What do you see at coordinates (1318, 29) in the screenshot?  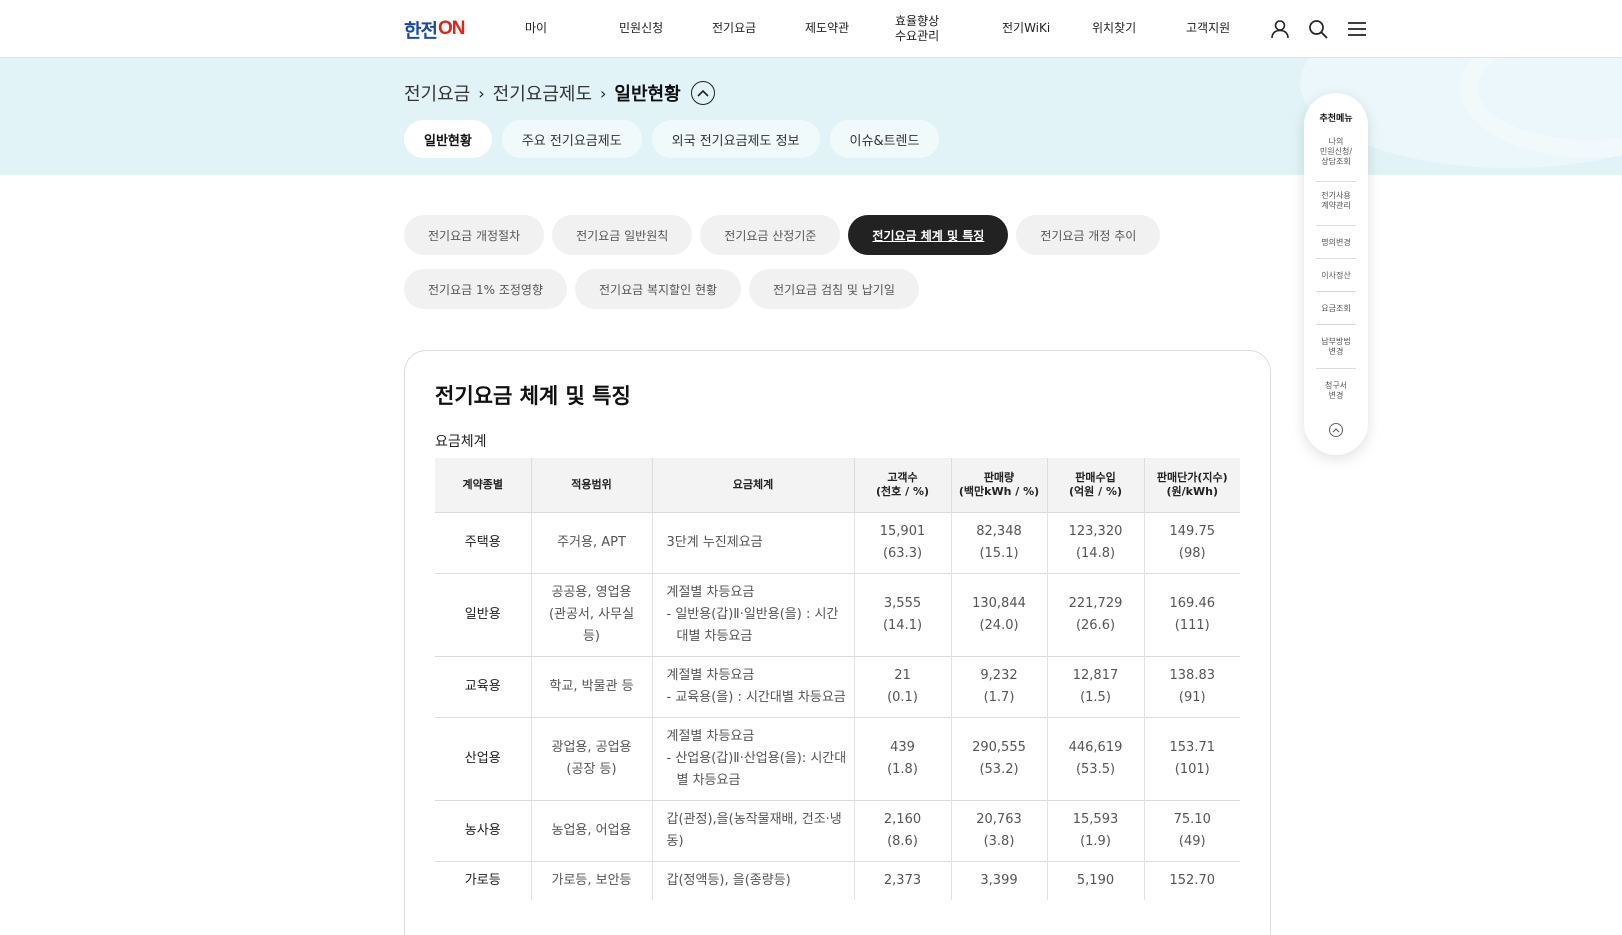 I see `search-icon` at bounding box center [1318, 29].